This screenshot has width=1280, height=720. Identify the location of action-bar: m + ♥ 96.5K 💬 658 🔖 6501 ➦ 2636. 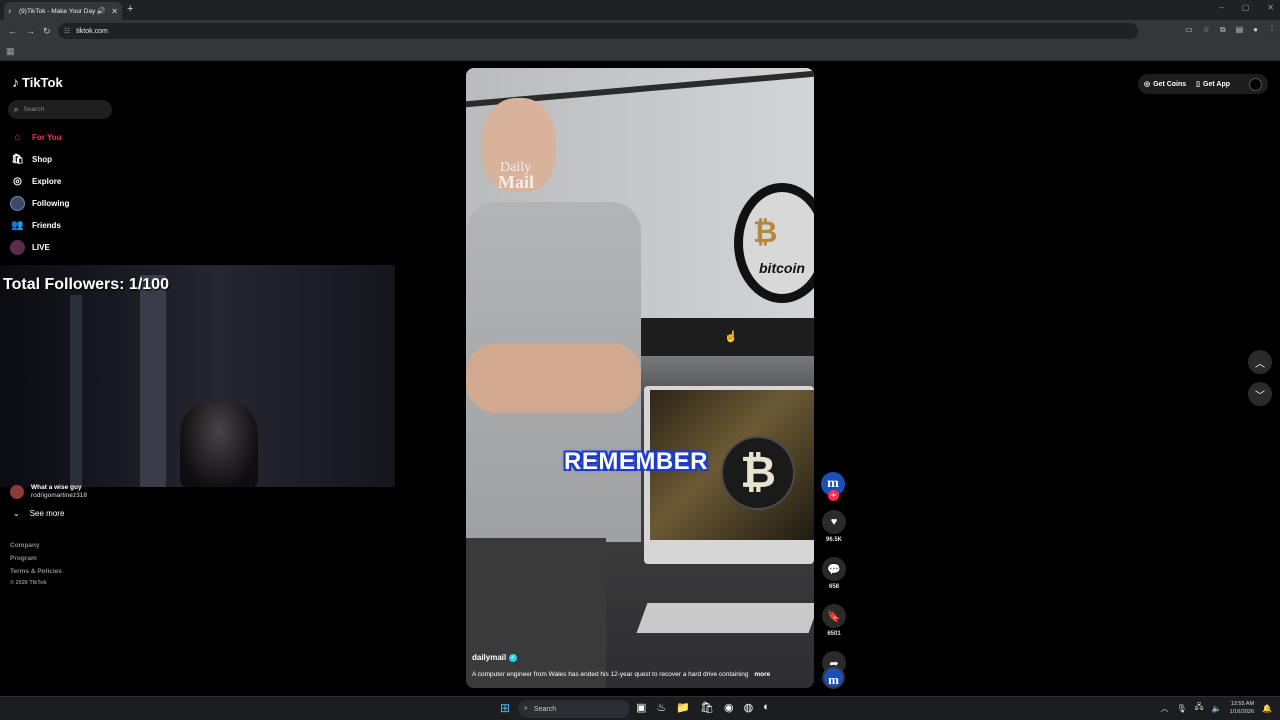
(834, 578).